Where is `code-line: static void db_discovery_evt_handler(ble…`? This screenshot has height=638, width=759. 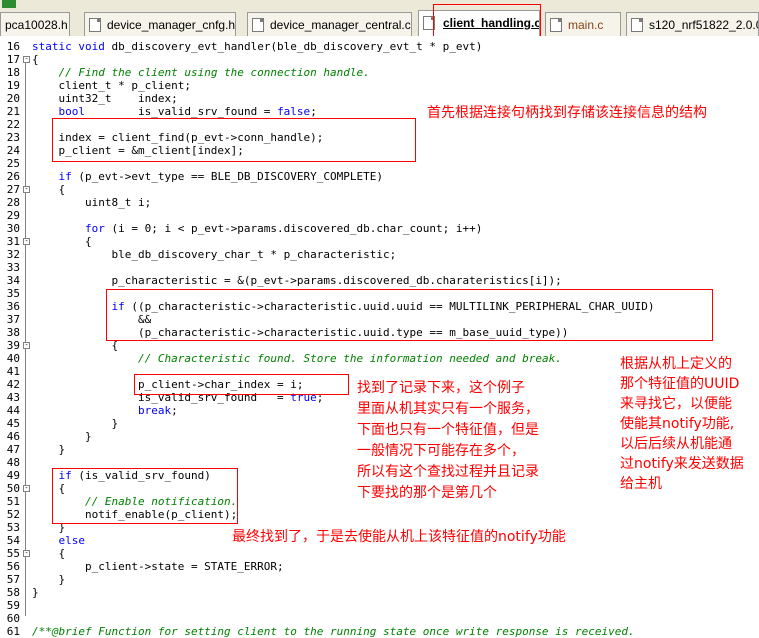 code-line: static void db_discovery_evt_handler(ble… is located at coordinates (257, 46).